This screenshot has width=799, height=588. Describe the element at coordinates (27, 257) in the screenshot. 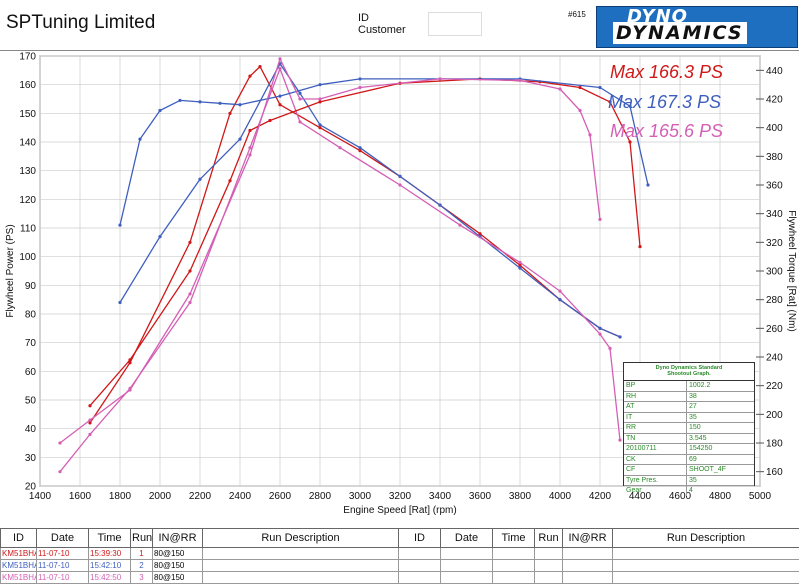

I see `y-tick-label: 100` at that location.